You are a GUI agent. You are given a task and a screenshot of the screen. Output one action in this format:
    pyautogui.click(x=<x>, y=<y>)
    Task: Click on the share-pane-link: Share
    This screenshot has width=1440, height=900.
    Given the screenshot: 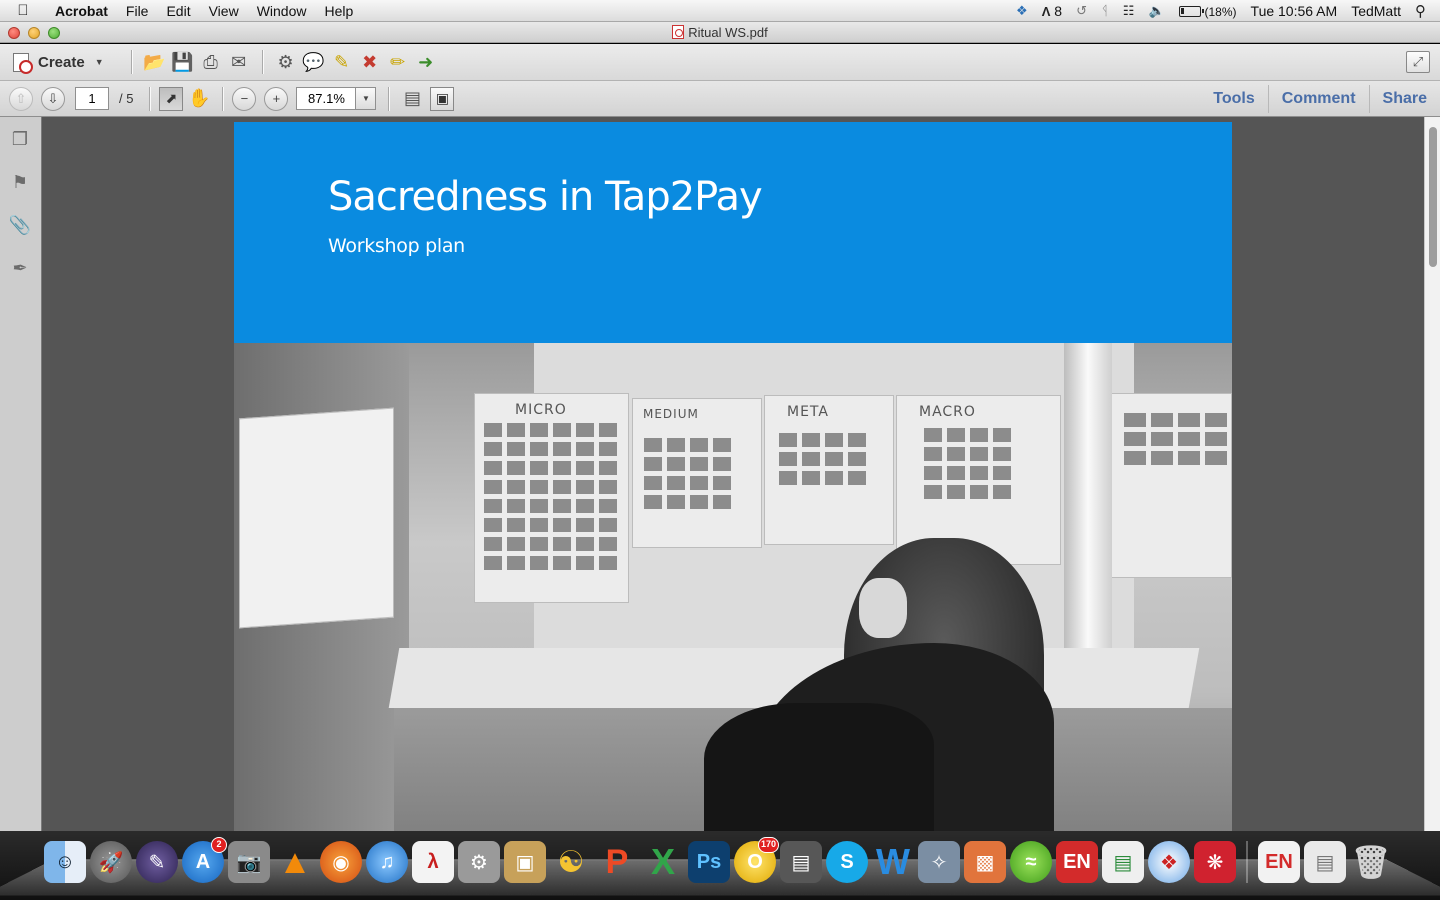 What is the action you would take?
    pyautogui.click(x=1404, y=98)
    